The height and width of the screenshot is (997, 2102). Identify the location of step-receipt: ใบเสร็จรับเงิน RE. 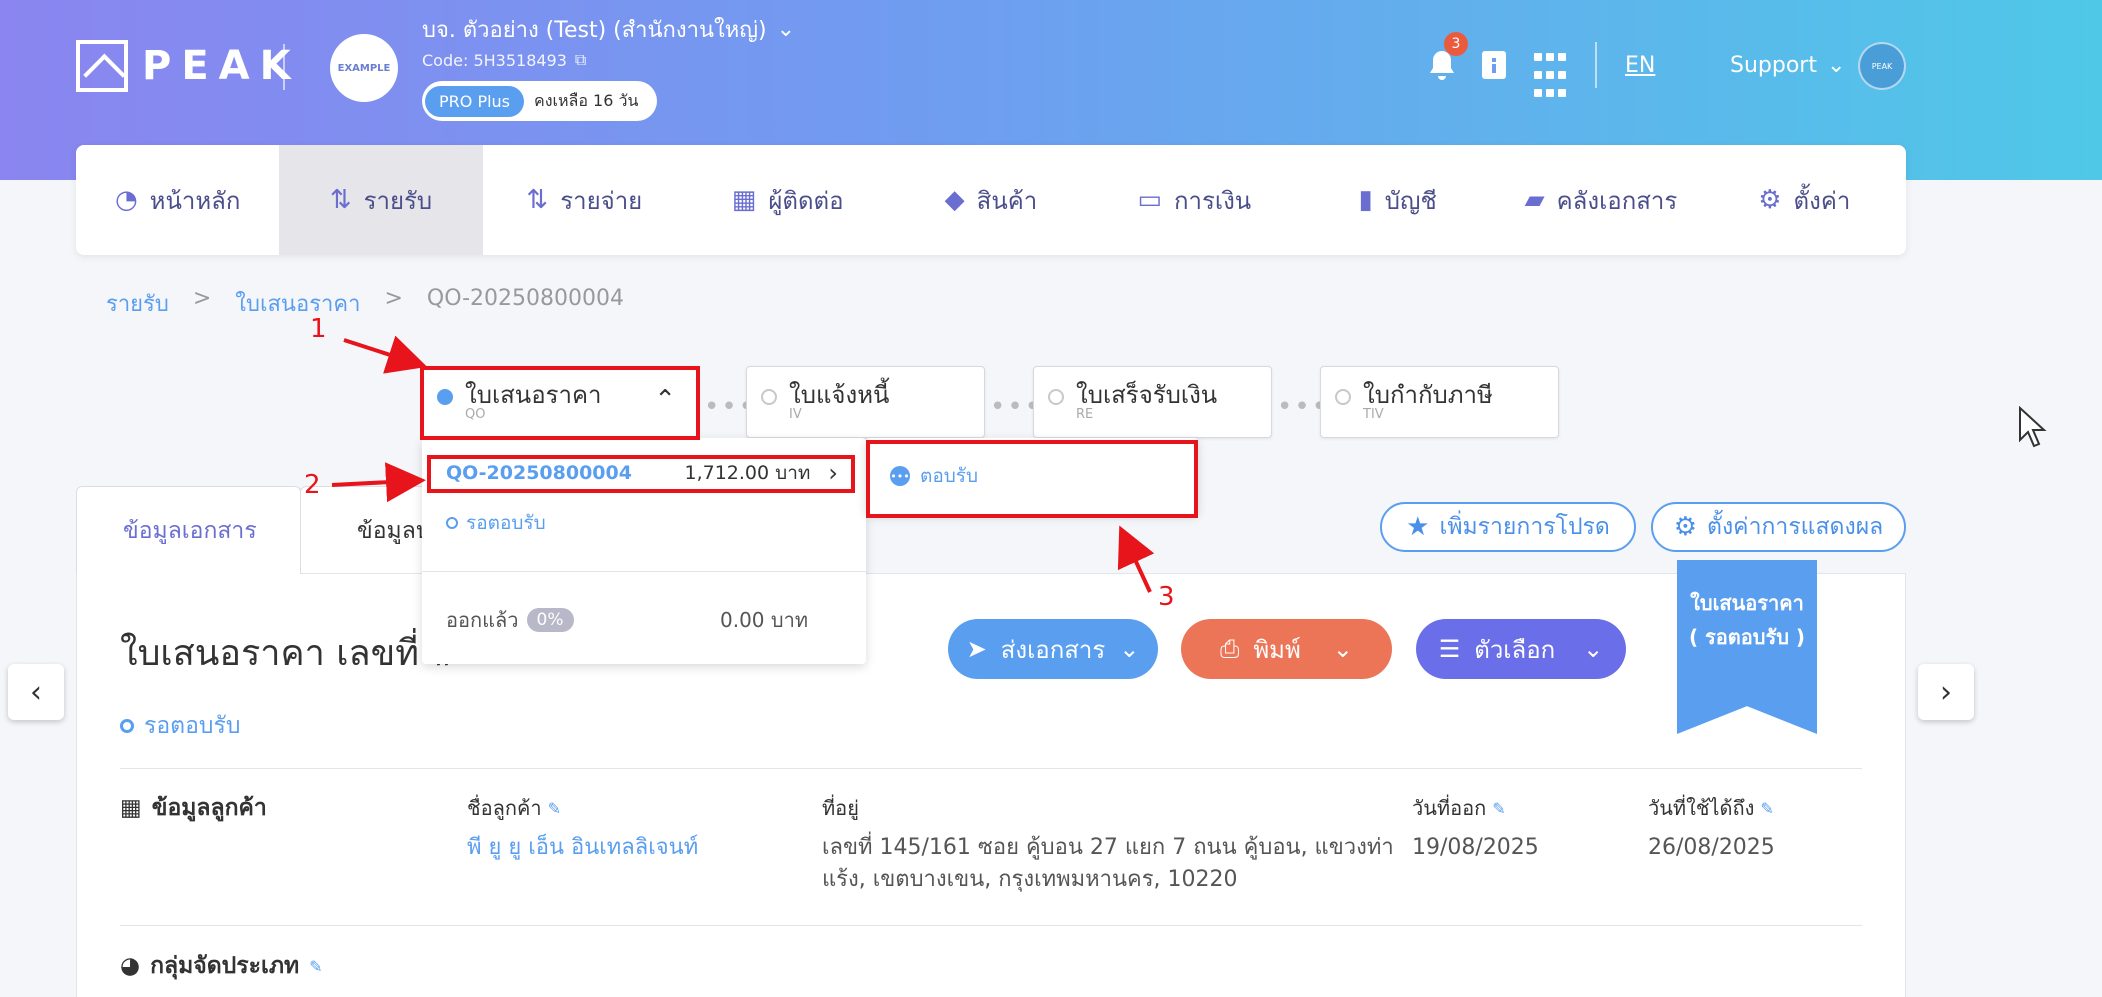
(1152, 402).